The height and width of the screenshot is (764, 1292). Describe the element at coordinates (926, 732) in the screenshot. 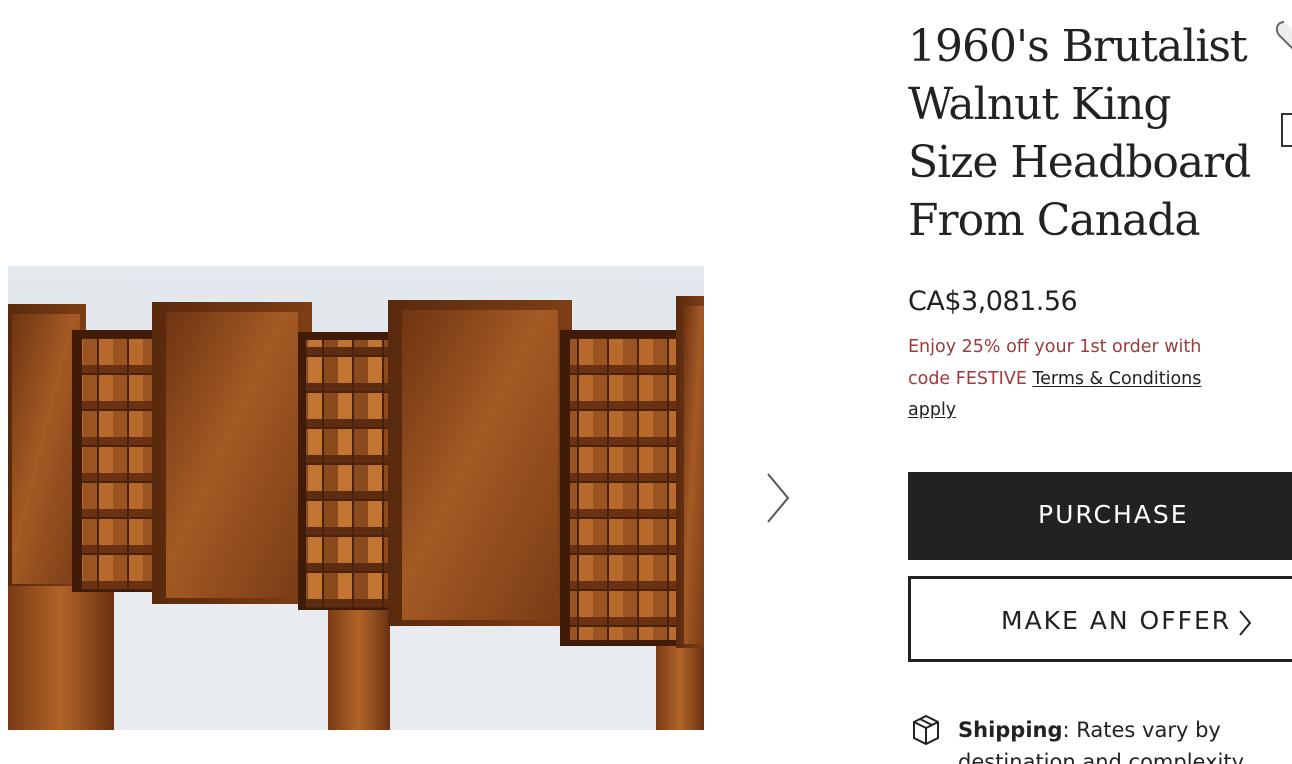

I see `box-icon` at that location.